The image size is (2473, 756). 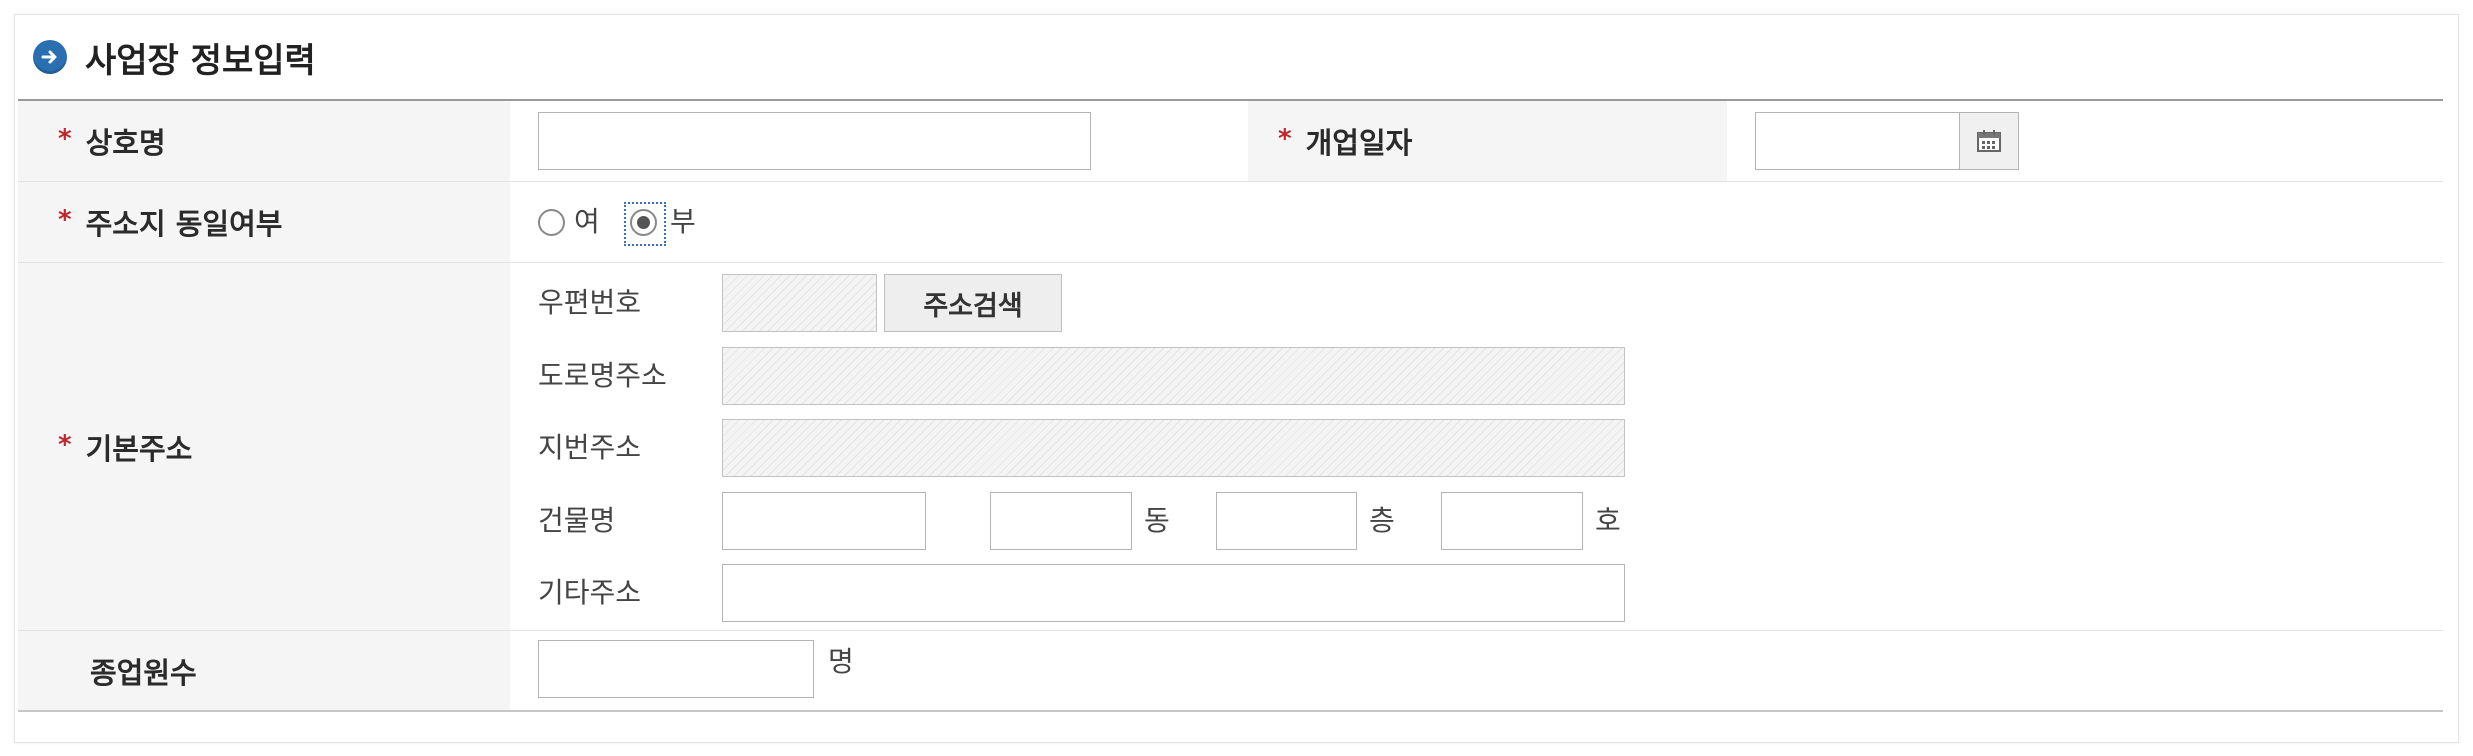 I want to click on dong-unit: 동, so click(x=1157, y=520).